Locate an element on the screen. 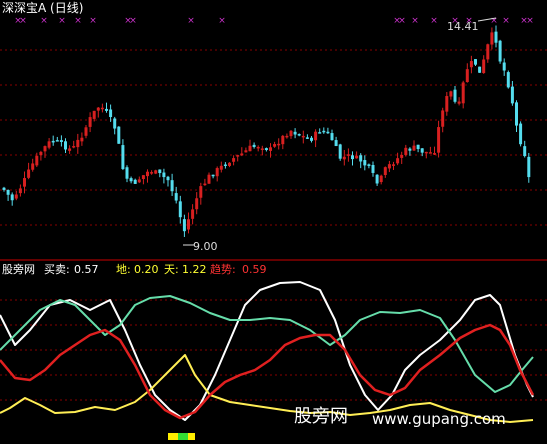 The width and height of the screenshot is (547, 444). indicator-site-label: 股旁网 is located at coordinates (18, 269).